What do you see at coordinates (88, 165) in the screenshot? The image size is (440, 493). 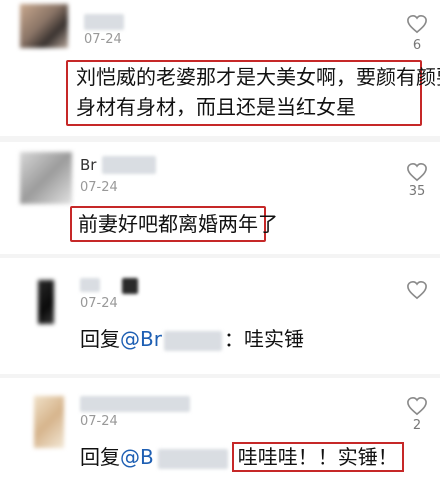 I see `username: Br` at bounding box center [88, 165].